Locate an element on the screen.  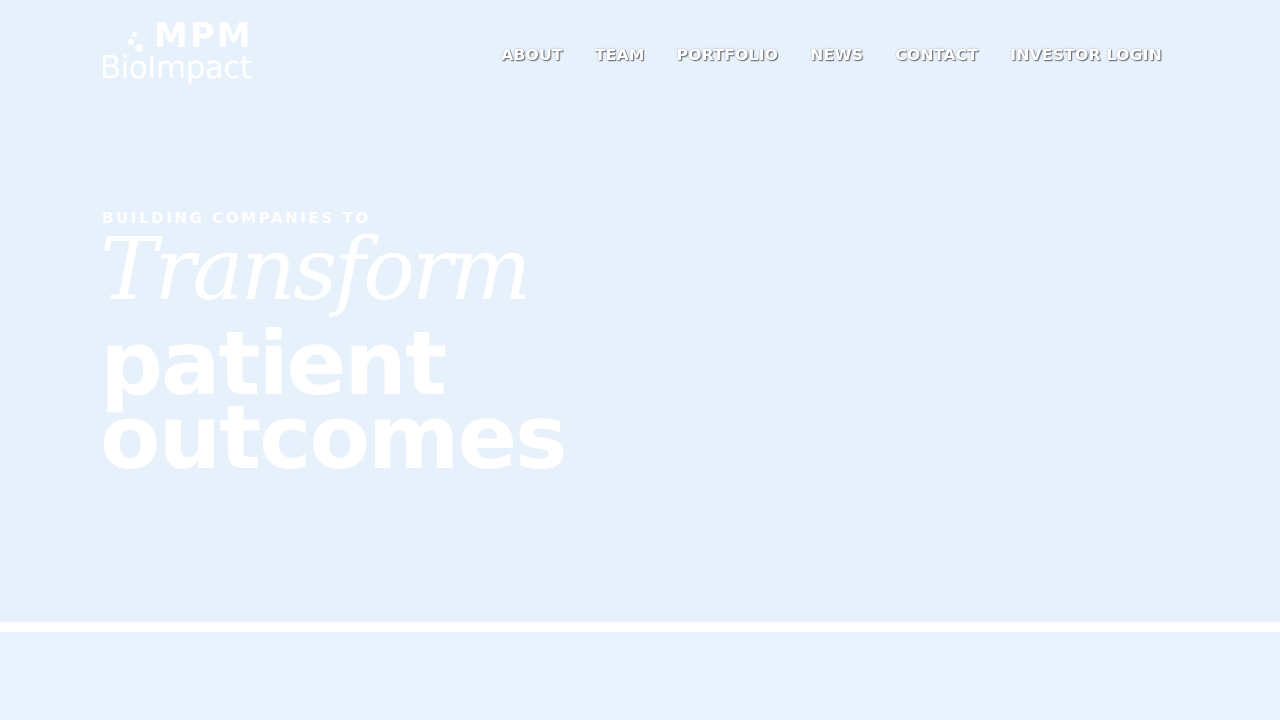
hero-script-word: Transform is located at coordinates (316, 270).